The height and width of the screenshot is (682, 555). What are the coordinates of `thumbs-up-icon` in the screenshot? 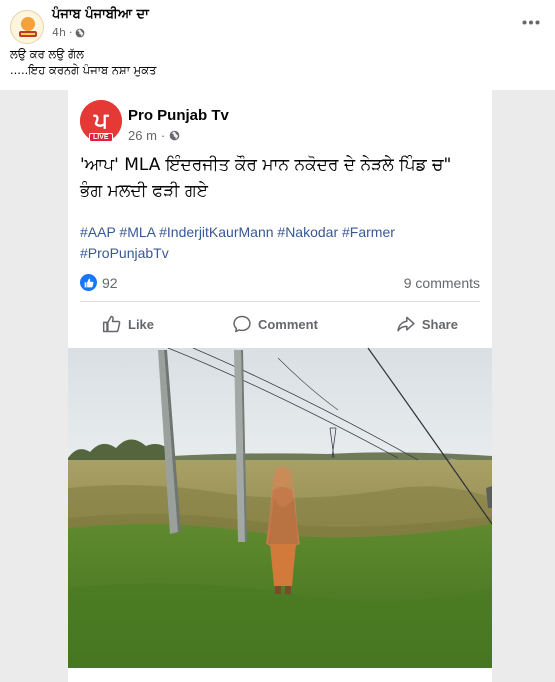 It's located at (111, 324).